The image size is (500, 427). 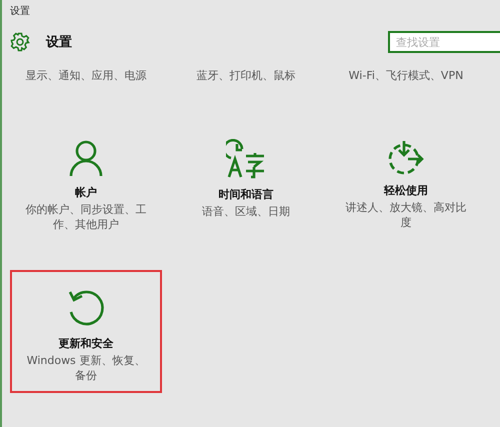 I want to click on tile-title: 时间和语言, so click(x=246, y=194).